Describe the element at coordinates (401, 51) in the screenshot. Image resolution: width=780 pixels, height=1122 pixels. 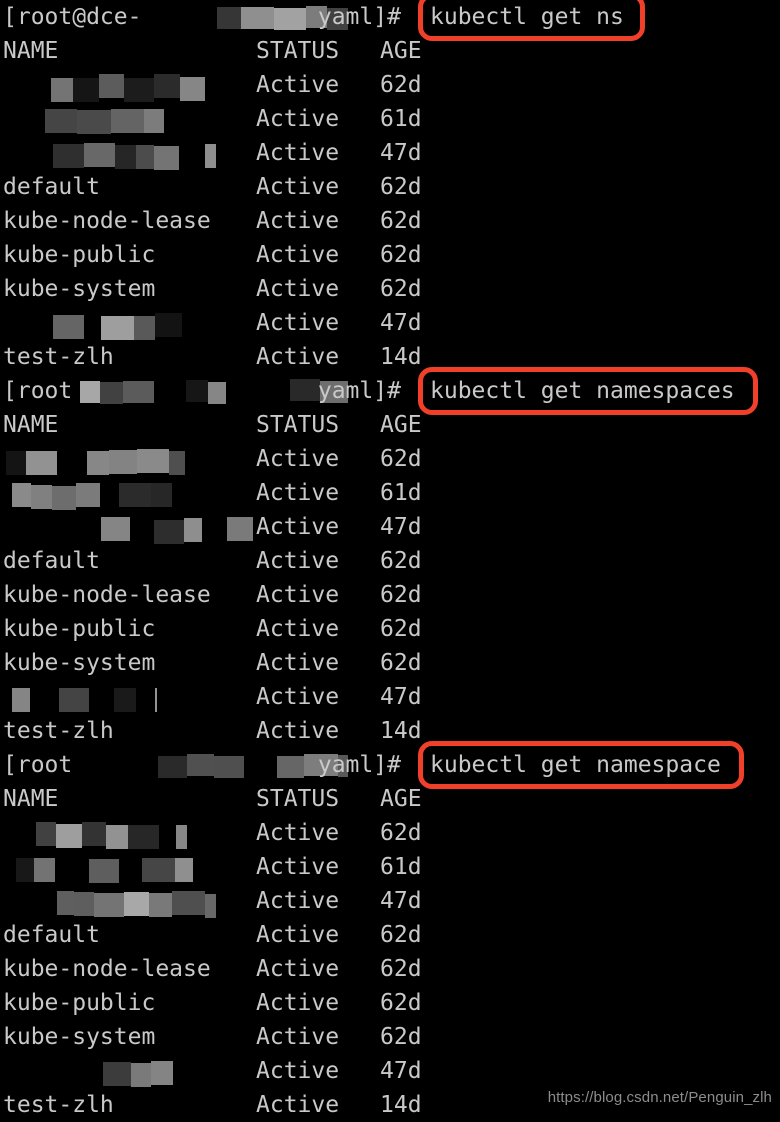
I see `column-header-age: AGE` at that location.